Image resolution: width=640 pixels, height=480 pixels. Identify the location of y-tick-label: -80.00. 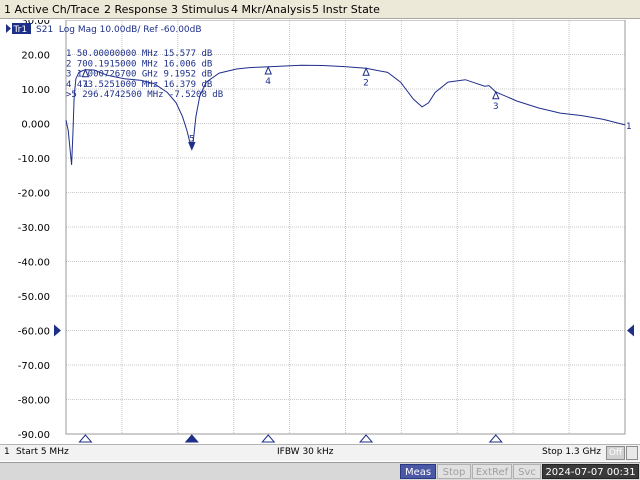
(34, 401).